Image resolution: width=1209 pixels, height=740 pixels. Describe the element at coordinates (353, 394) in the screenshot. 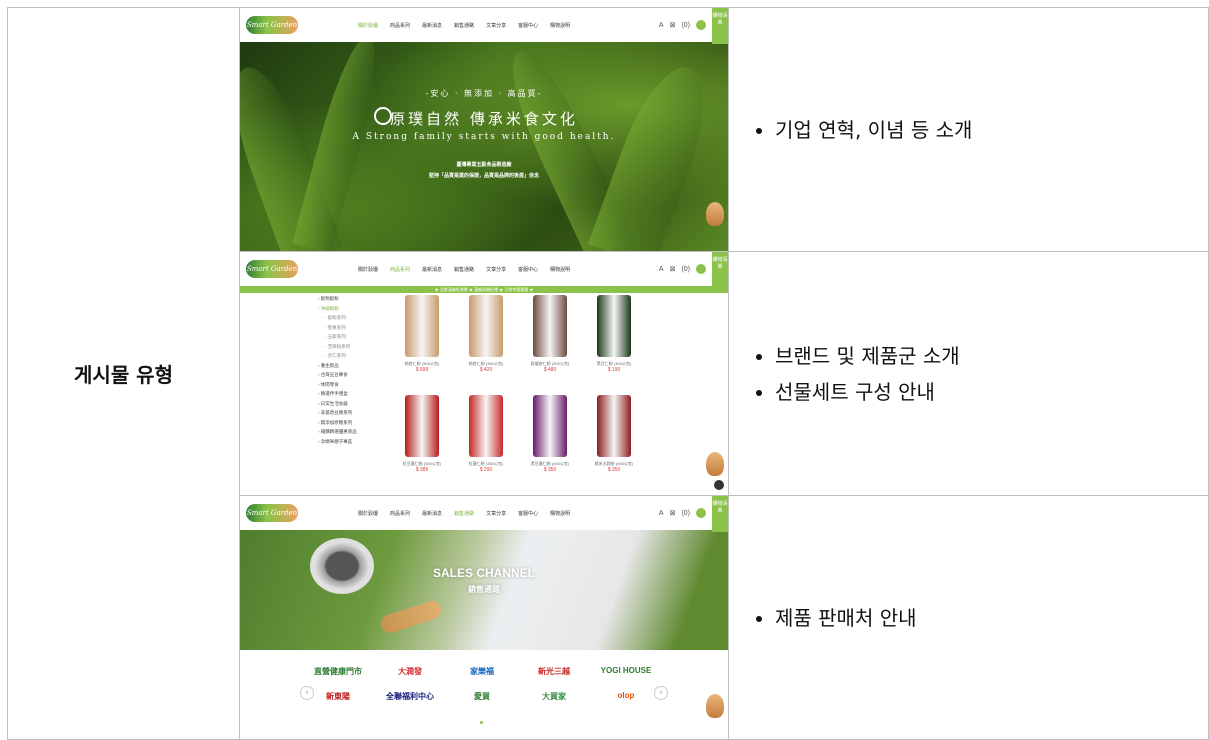

I see `category-item: › 精選伴手禮盒` at that location.